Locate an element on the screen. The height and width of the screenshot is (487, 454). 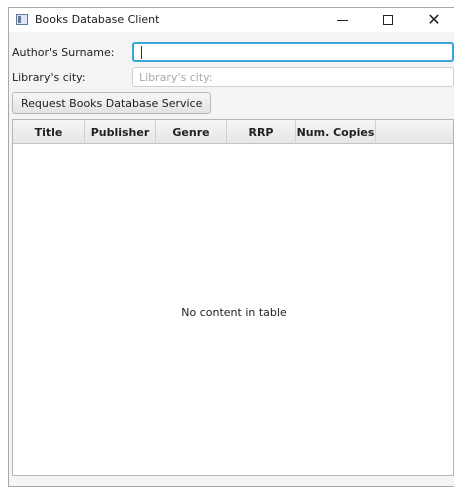
window-title: Books Database Client is located at coordinates (97, 19).